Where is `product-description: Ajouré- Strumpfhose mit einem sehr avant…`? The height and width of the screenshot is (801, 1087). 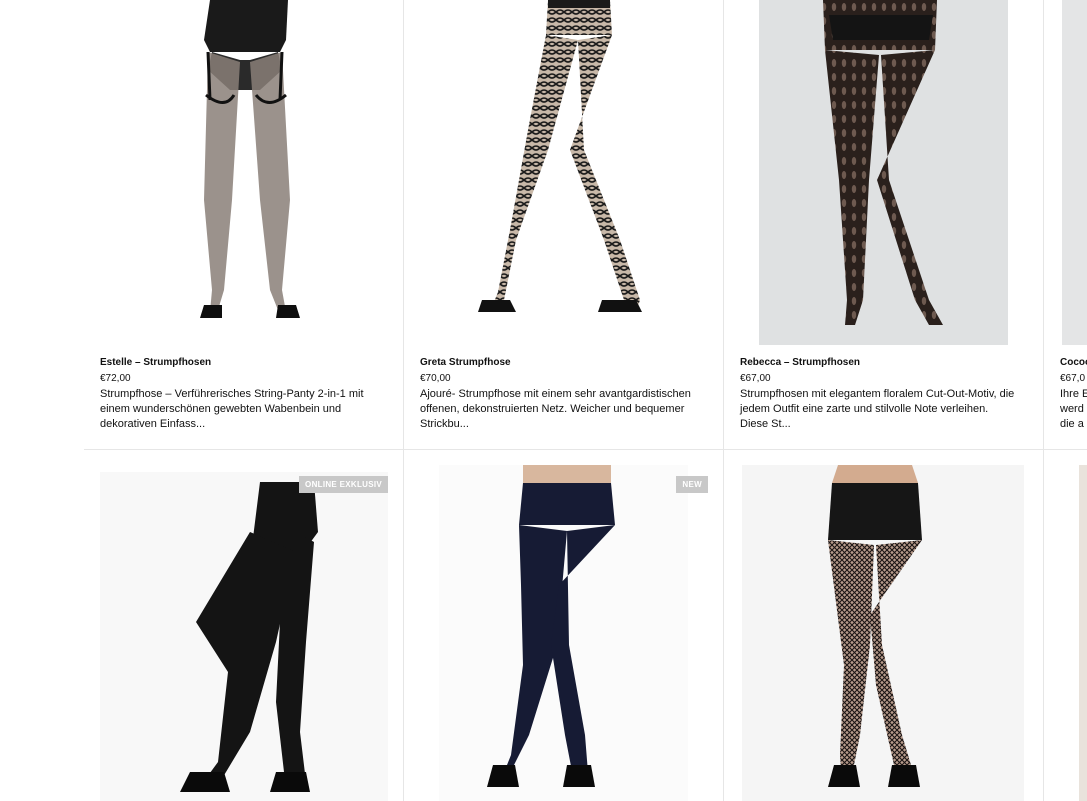
product-description: Ajouré- Strumpfhose mit einem sehr avant… is located at coordinates (555, 409).